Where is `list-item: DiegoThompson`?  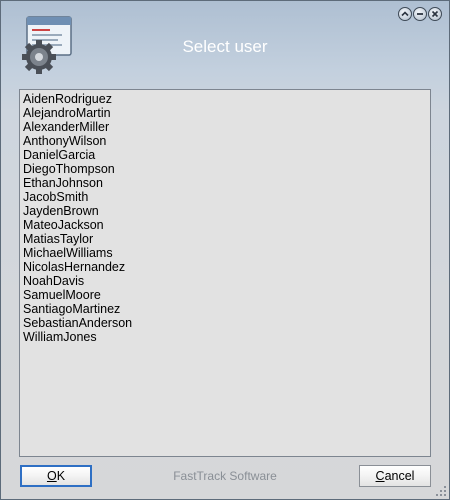
list-item: DiegoThompson is located at coordinates (226, 169).